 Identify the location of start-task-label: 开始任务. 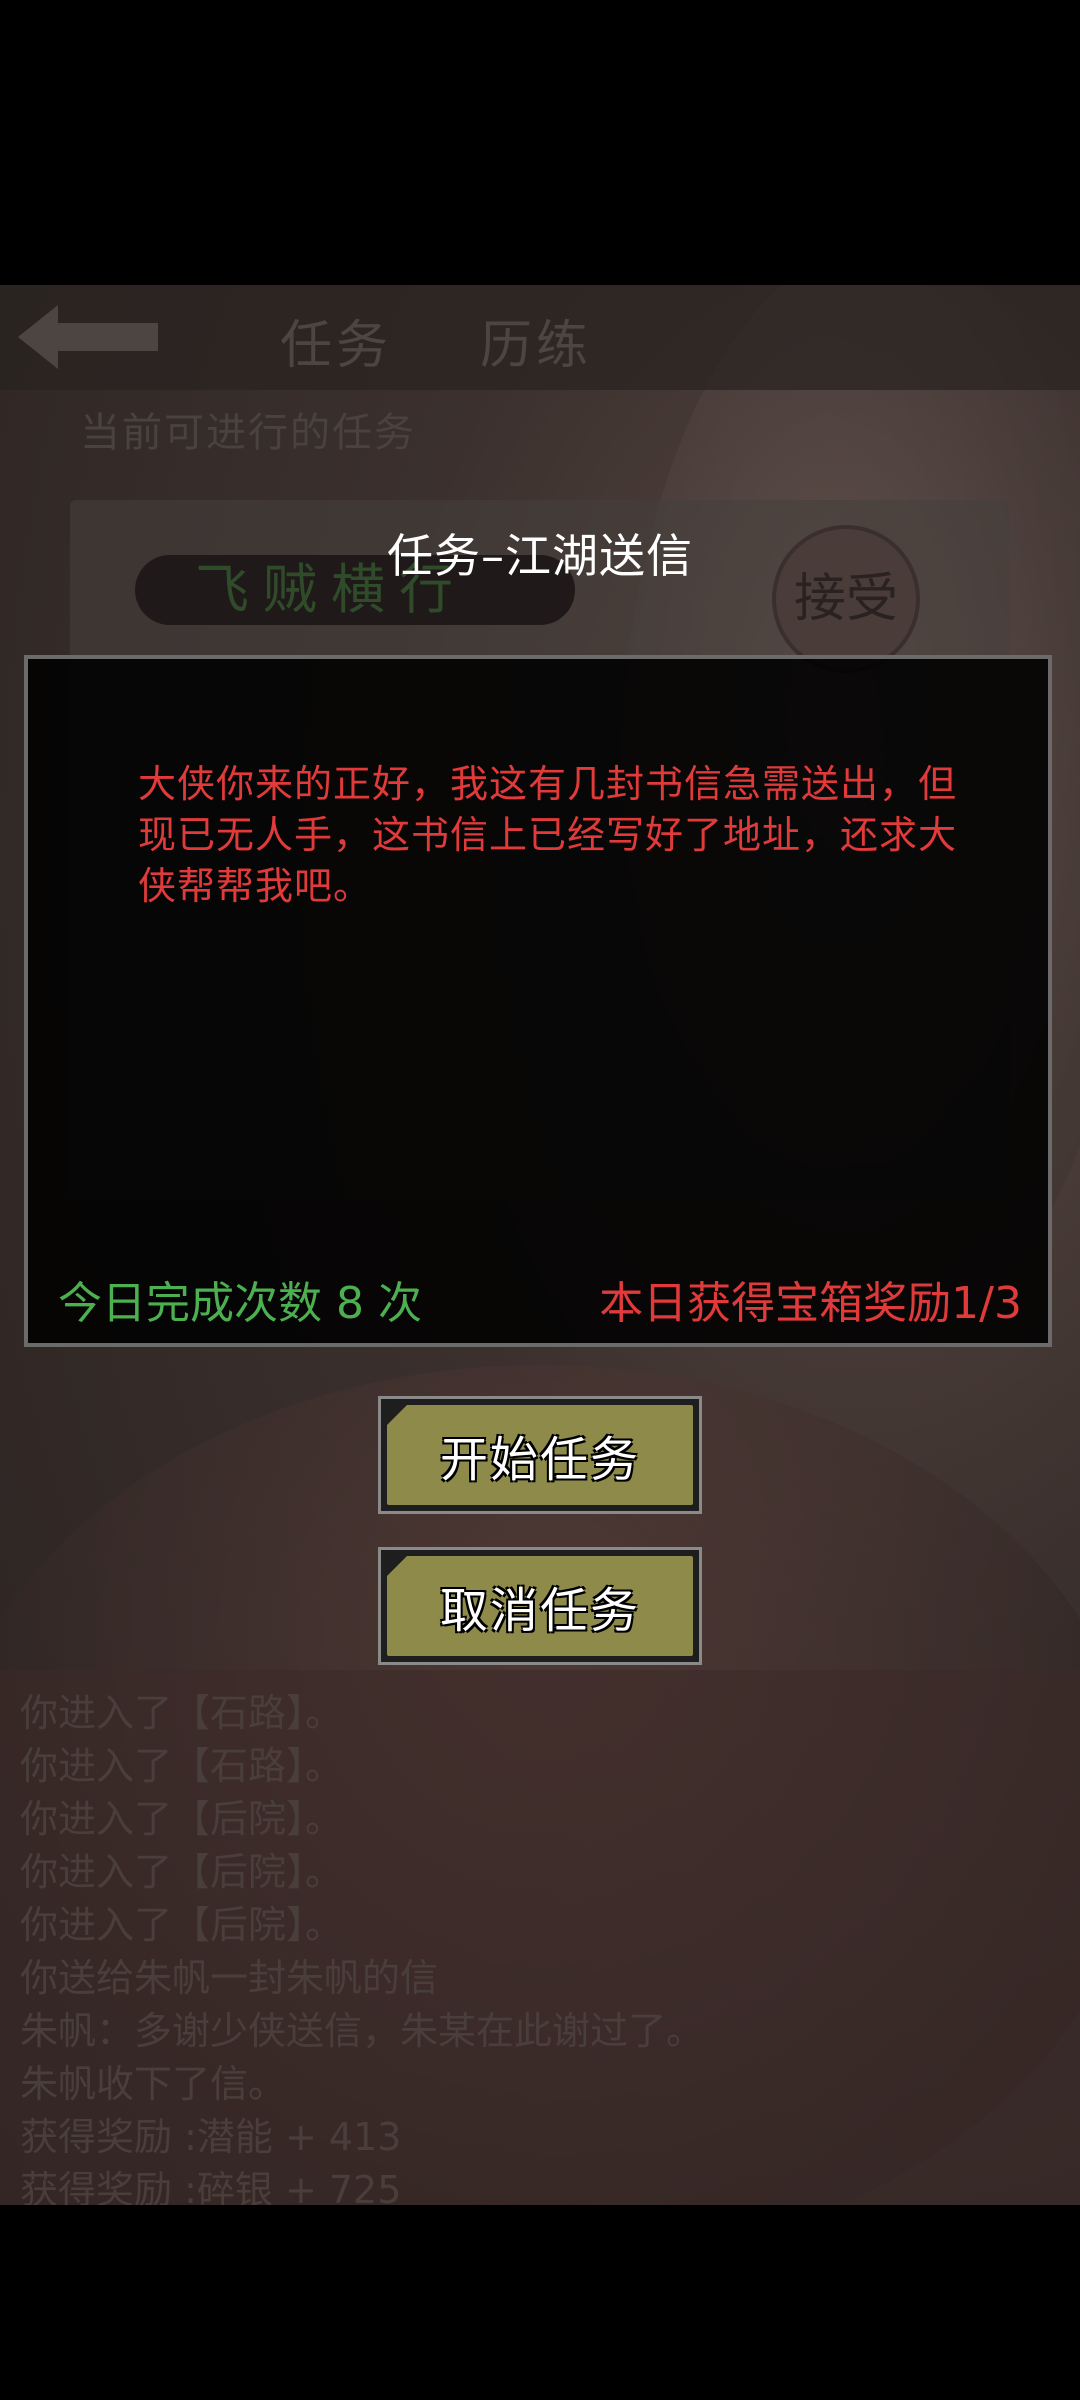
(540, 1455).